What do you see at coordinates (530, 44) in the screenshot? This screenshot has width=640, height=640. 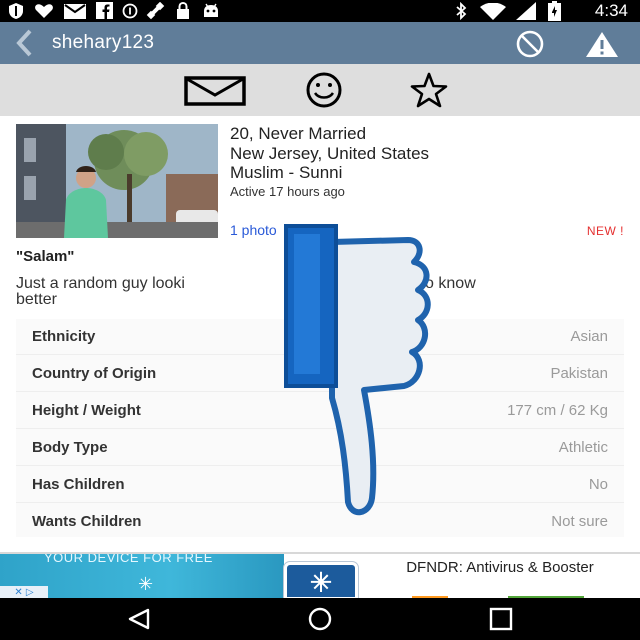 I see `block-icon` at bounding box center [530, 44].